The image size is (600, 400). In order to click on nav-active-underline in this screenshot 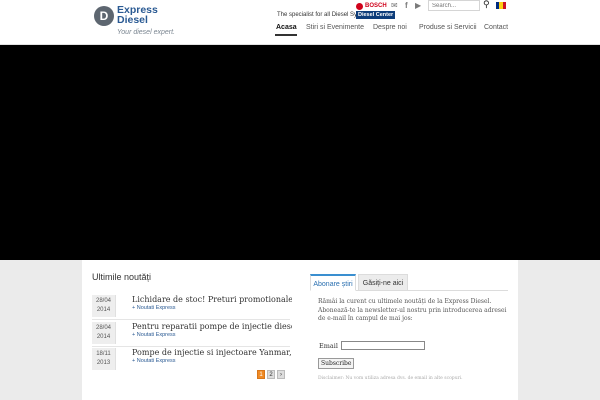, I will do `click(286, 35)`.